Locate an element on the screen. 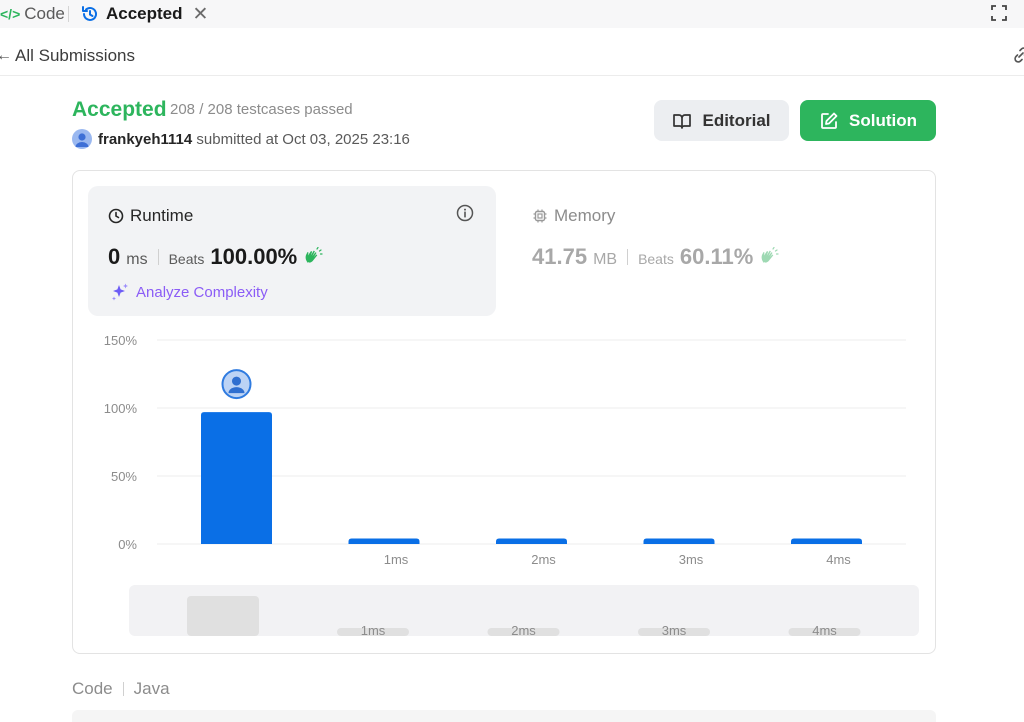 The height and width of the screenshot is (722, 1024). runtime-beats-label: Beats is located at coordinates (186, 259).